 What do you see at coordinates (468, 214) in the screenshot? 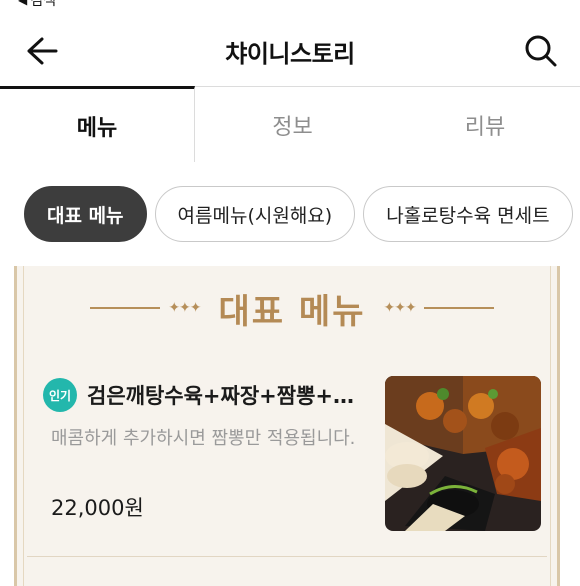
I see `chip-solo-set: 나홀로탕수육 면세트` at bounding box center [468, 214].